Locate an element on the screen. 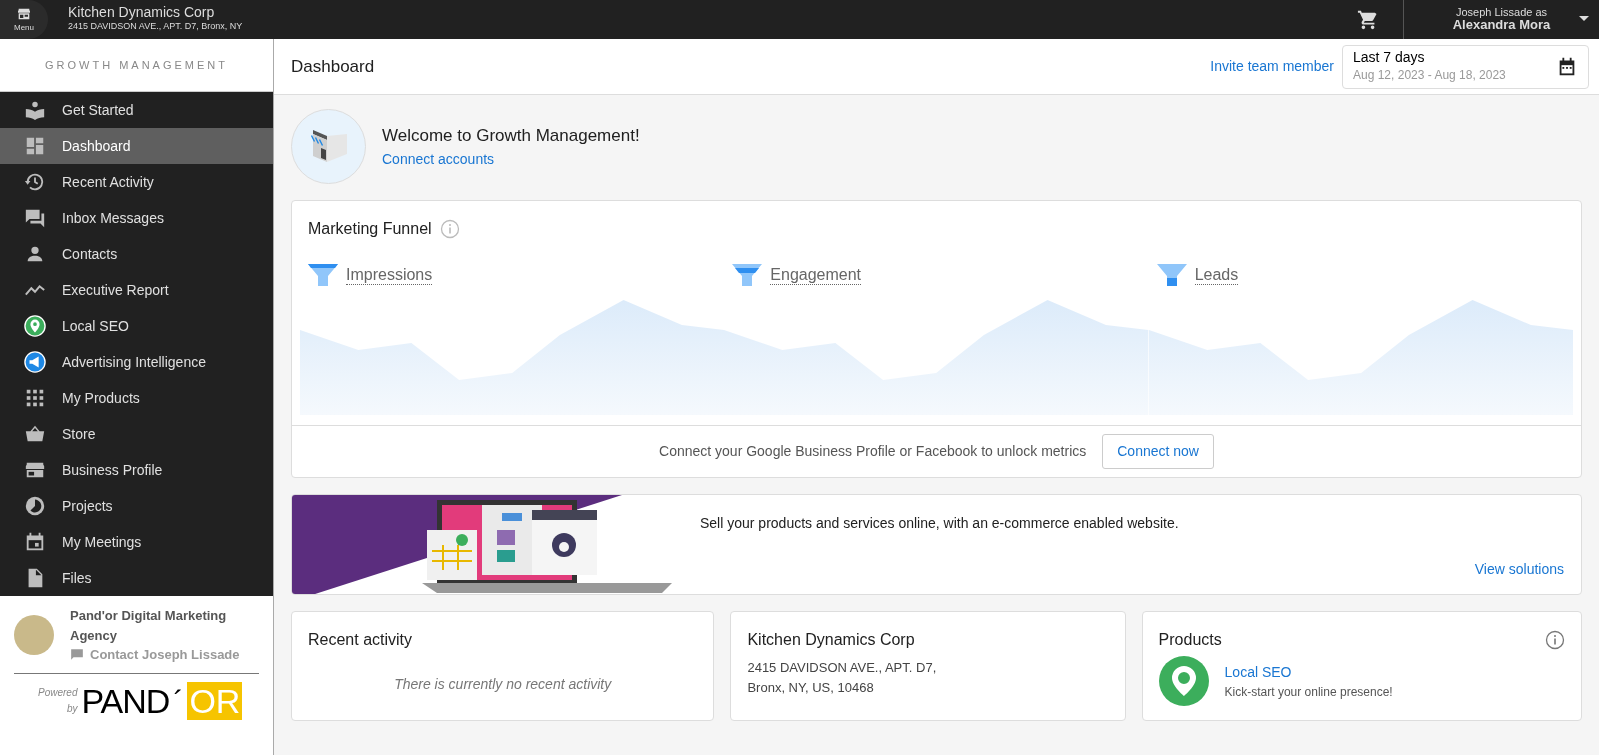  company-name: Kitchen Dynamics Corp is located at coordinates (142, 13).